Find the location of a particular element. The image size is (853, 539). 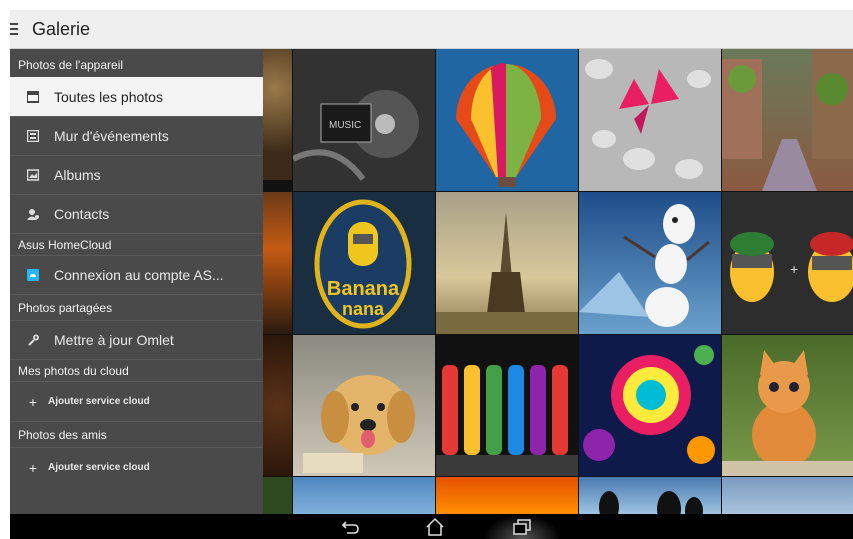

back-icon is located at coordinates (351, 527).